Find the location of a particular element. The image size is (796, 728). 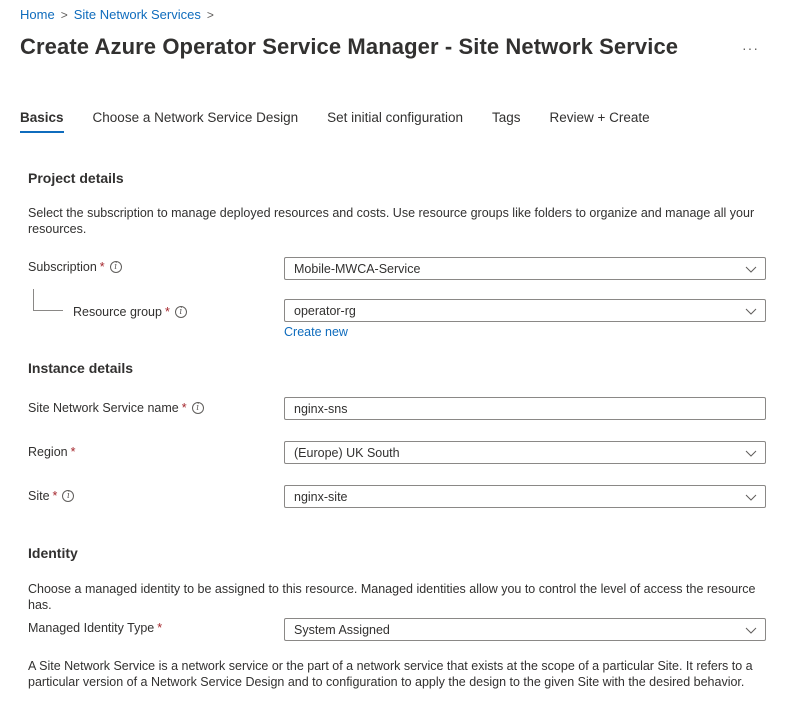

managed-identity-type-label: Managed Identity Type * is located at coordinates (95, 628).